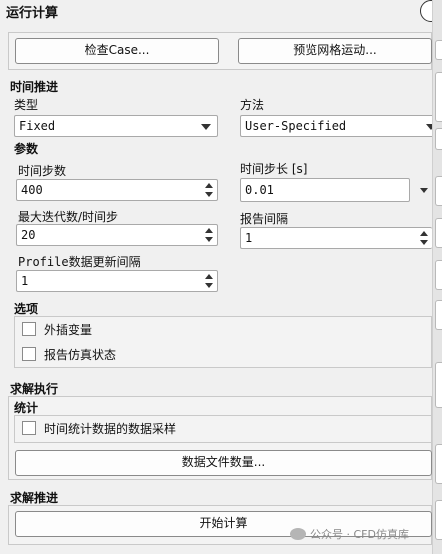 The image size is (442, 554). What do you see at coordinates (79, 262) in the screenshot?
I see `profile-update-label: Profile数据更新间隔` at bounding box center [79, 262].